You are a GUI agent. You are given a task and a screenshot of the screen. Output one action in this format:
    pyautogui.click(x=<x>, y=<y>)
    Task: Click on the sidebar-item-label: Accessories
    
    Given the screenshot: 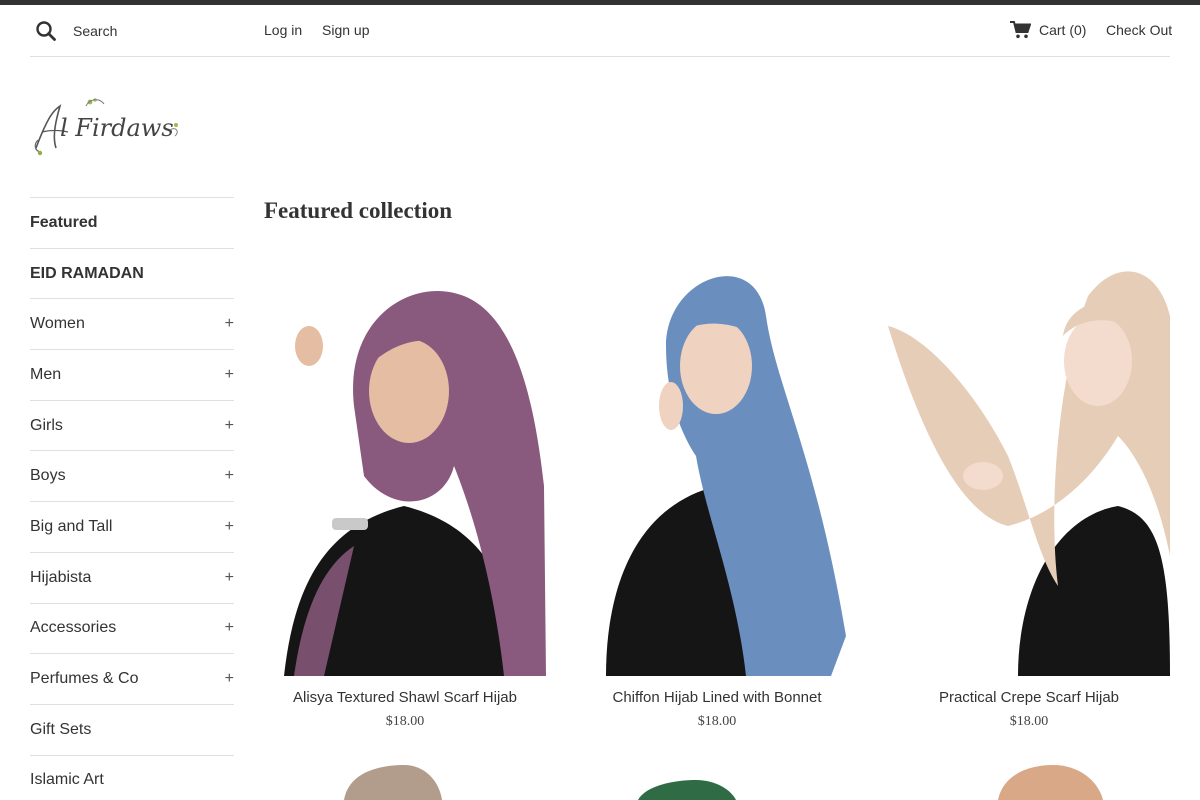 What is the action you would take?
    pyautogui.click(x=73, y=628)
    